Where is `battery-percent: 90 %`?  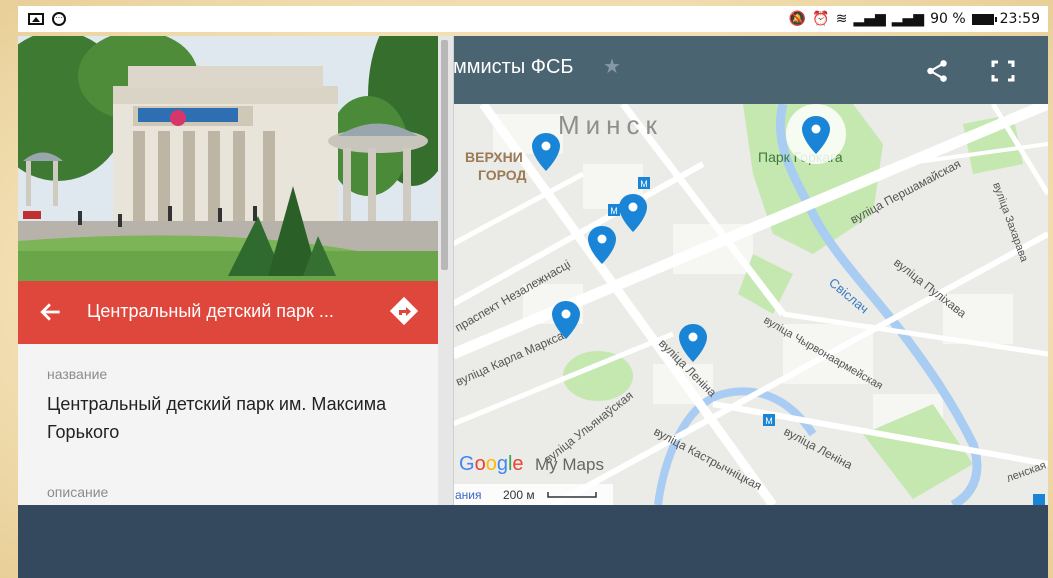 battery-percent: 90 % is located at coordinates (948, 19).